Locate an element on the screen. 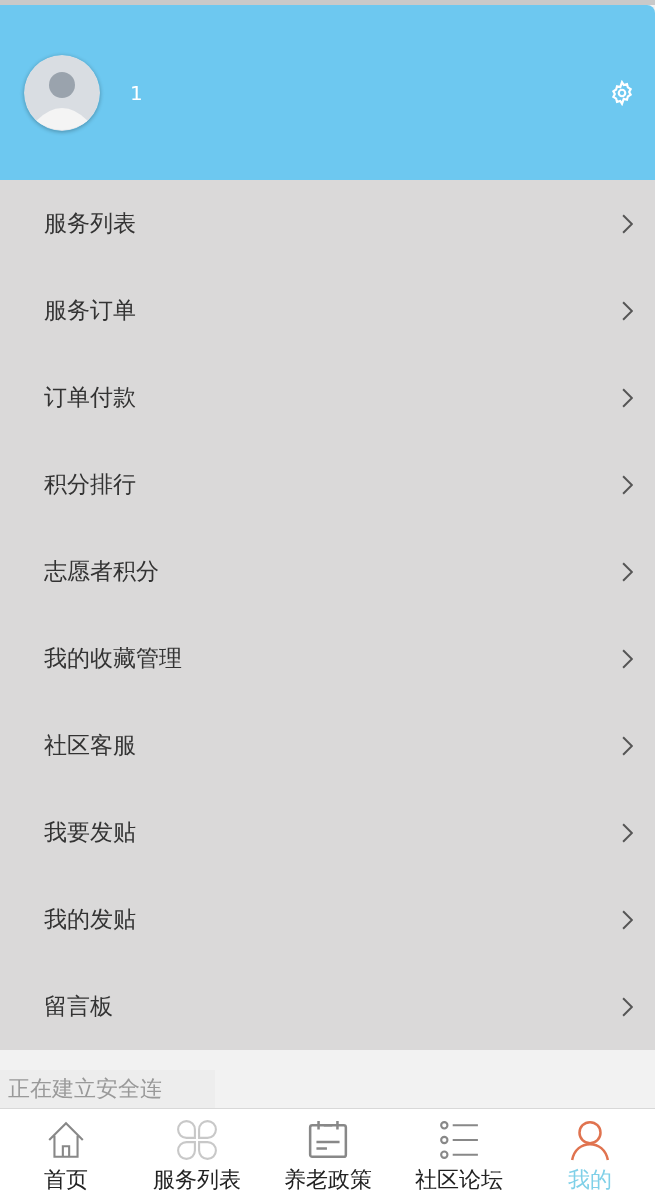 Image resolution: width=655 pixels, height=1200 pixels. tab: 社区论坛 is located at coordinates (458, 1154).